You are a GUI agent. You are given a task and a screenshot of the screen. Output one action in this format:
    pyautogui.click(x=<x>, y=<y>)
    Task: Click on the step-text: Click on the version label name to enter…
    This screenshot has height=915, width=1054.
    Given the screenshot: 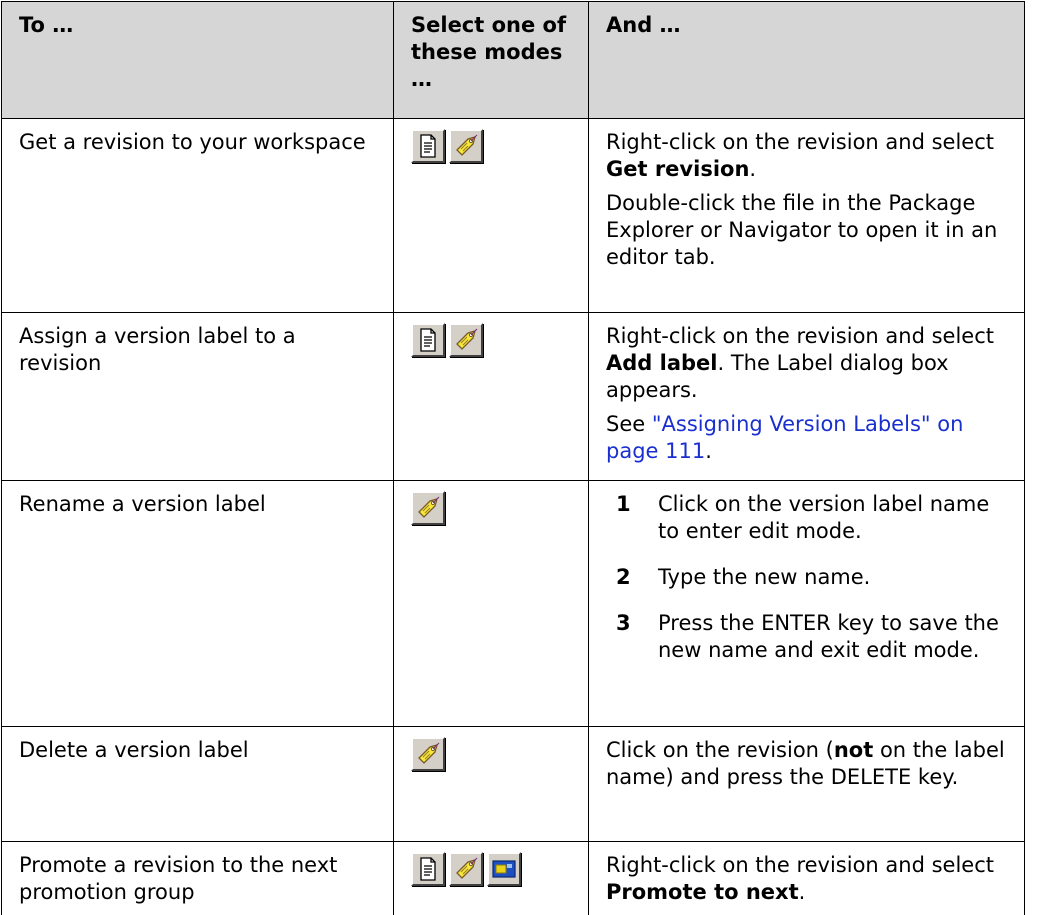 What is the action you would take?
    pyautogui.click(x=835, y=518)
    